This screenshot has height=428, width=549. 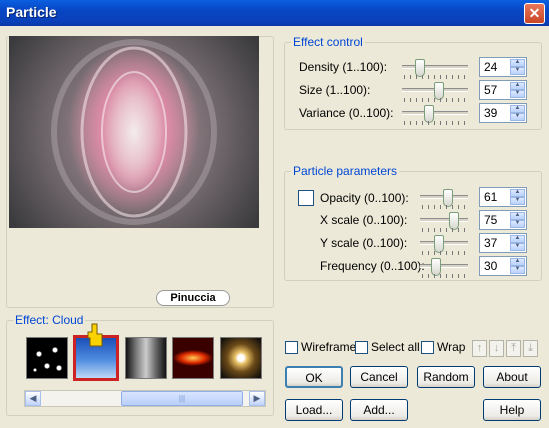 What do you see at coordinates (182, 398) in the screenshot?
I see `scroll-thumb: |||` at bounding box center [182, 398].